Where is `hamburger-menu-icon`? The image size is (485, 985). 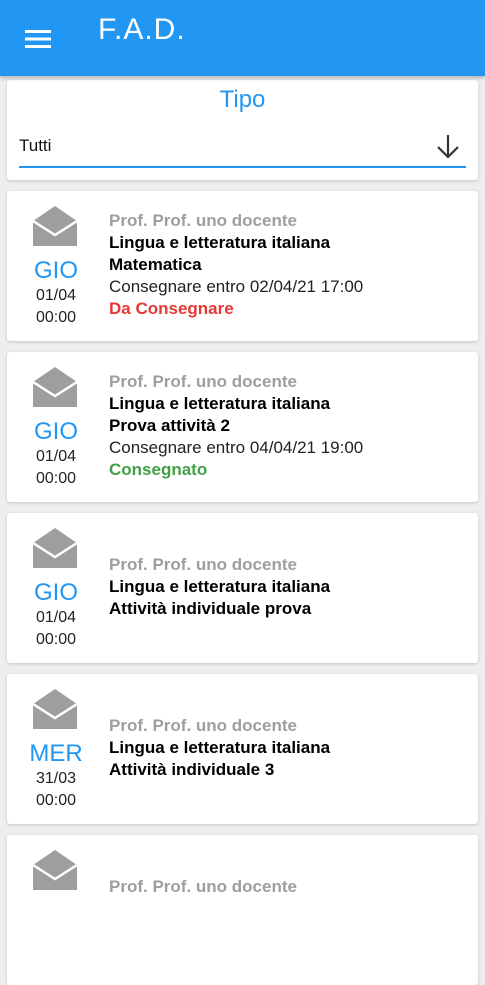
hamburger-menu-icon is located at coordinates (38, 39).